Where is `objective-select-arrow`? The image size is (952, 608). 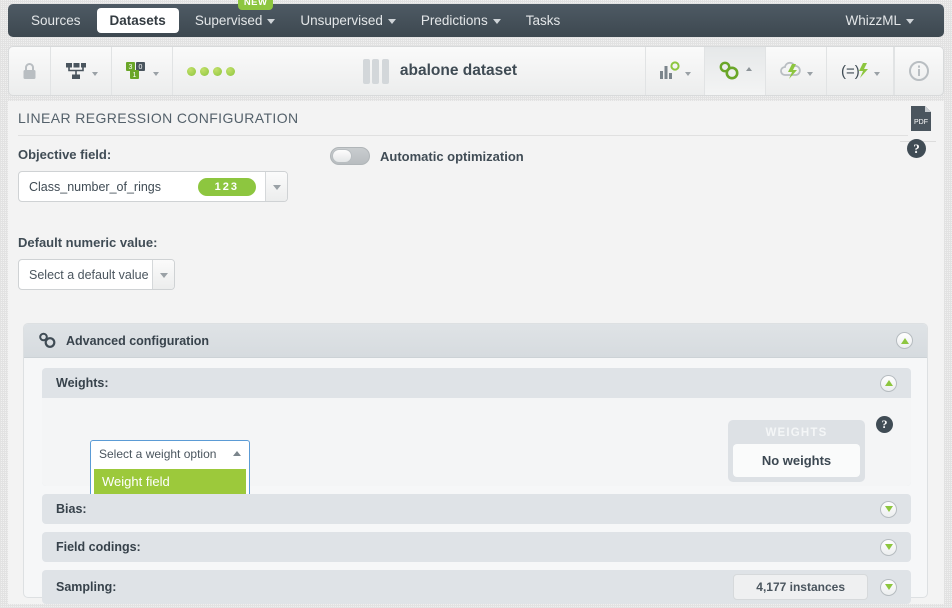 objective-select-arrow is located at coordinates (276, 186).